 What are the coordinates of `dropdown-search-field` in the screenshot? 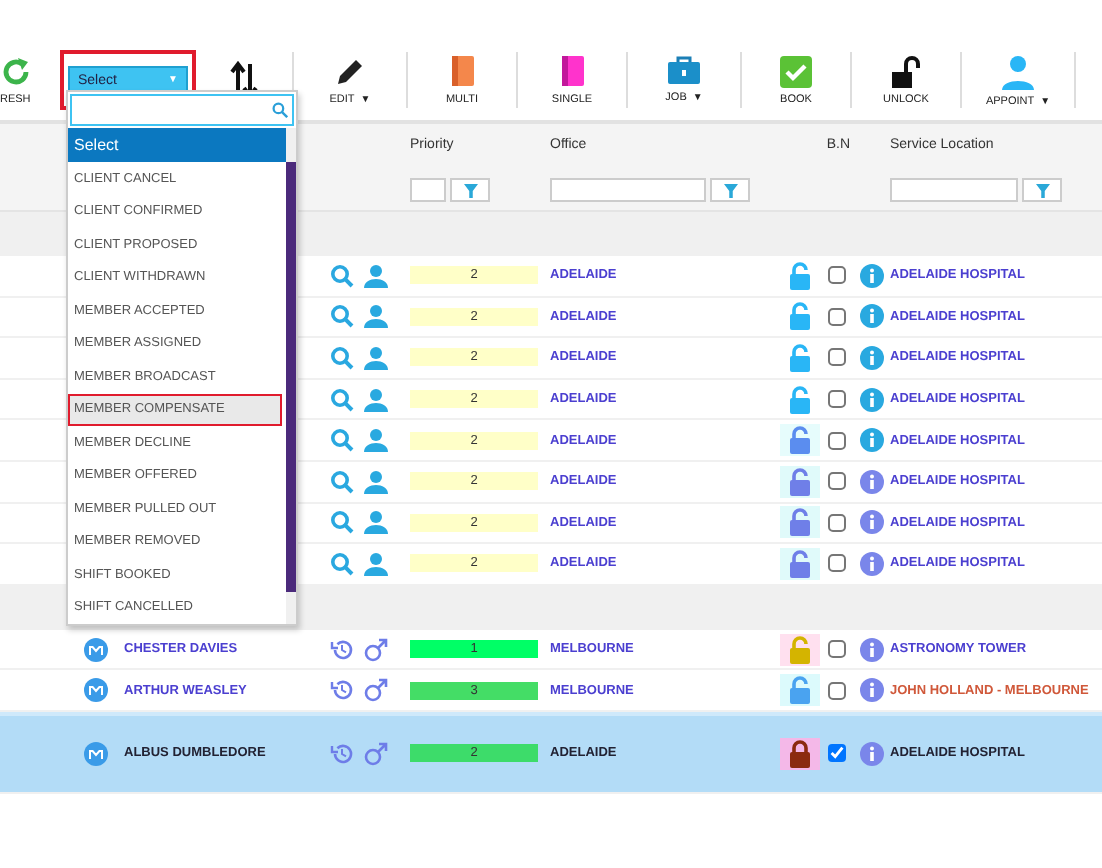 It's located at (182, 110).